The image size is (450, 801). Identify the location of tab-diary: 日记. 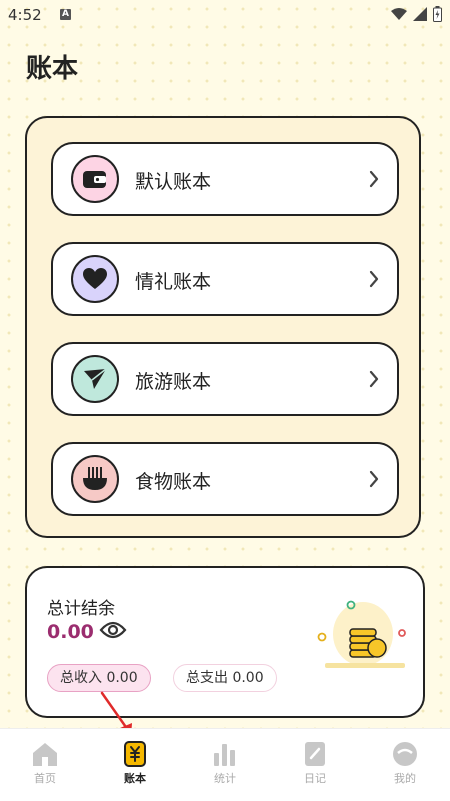
(315, 763).